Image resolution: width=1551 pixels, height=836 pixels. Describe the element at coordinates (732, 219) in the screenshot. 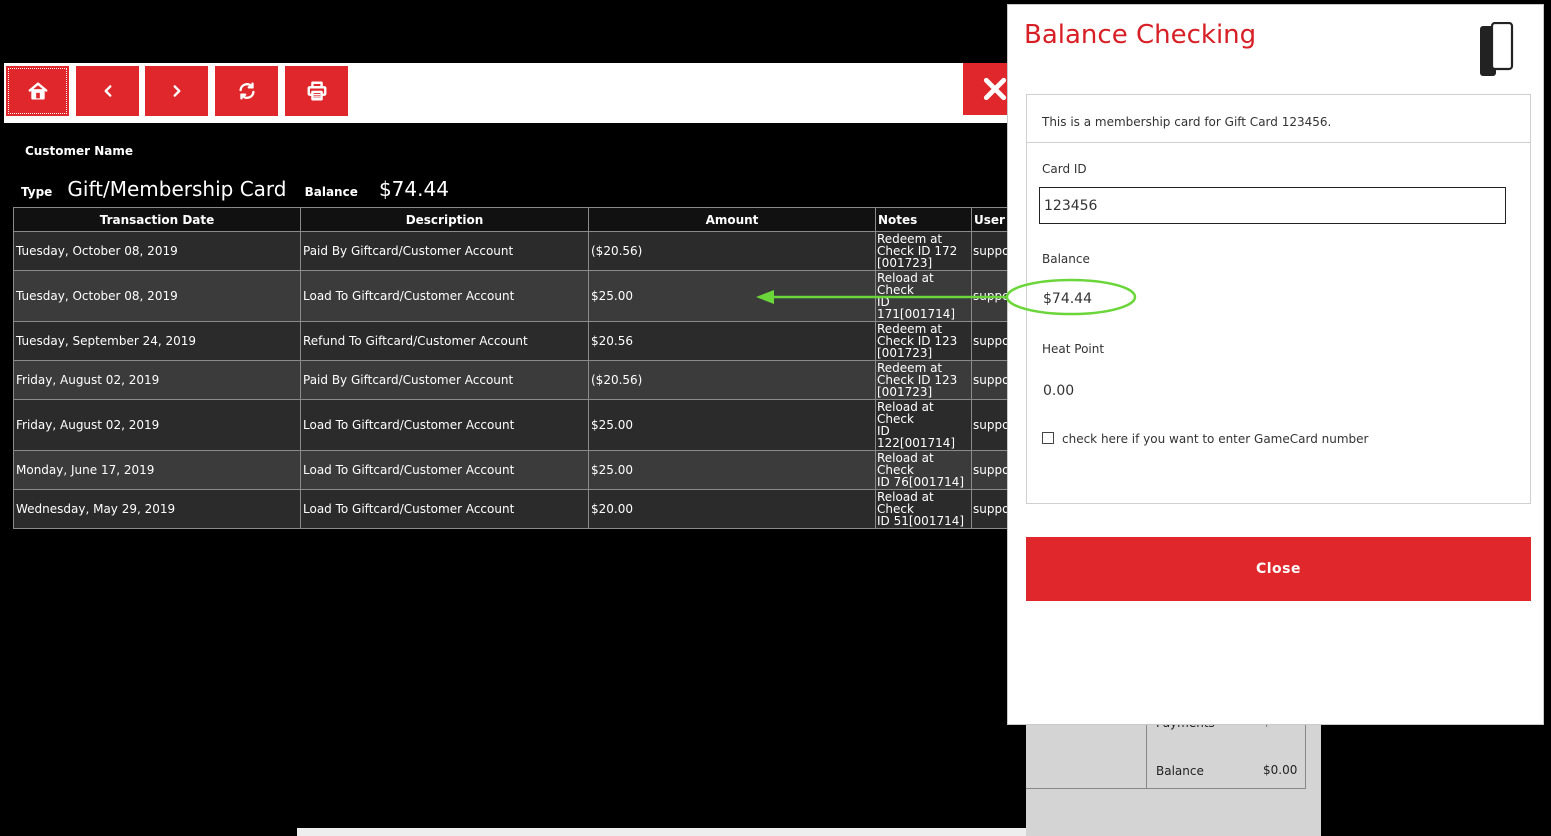

I see `column-header-amount: Amount` at that location.